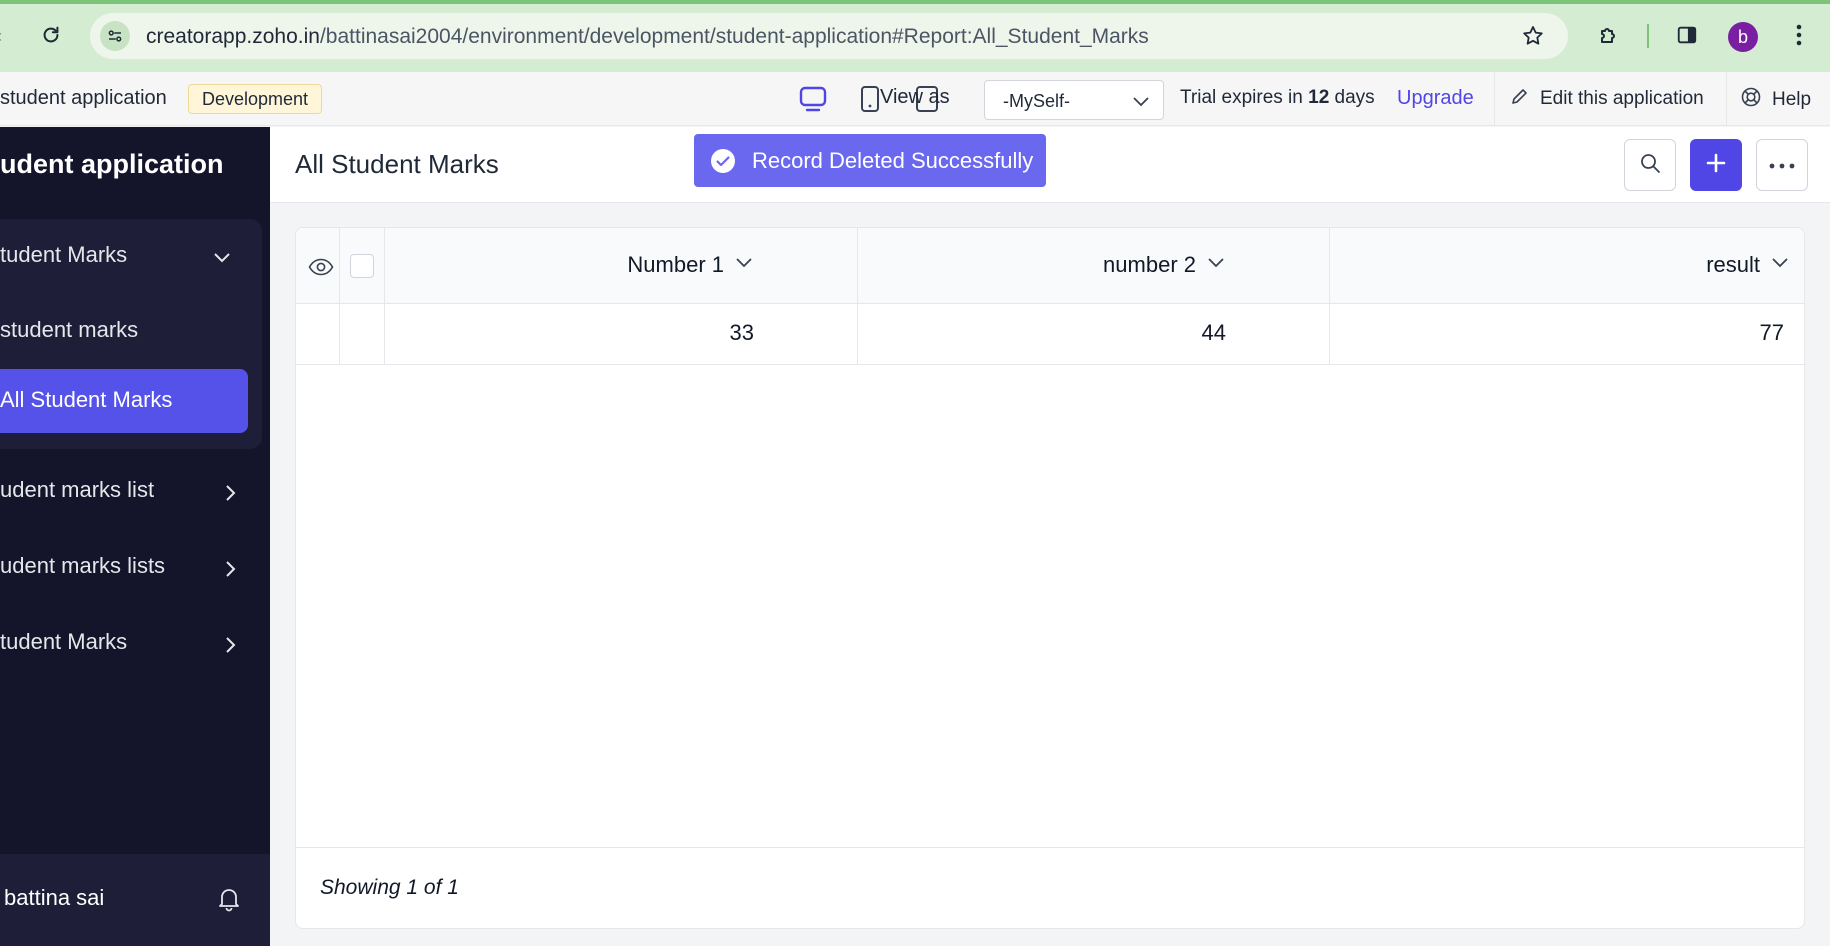 The image size is (1830, 946). Describe the element at coordinates (1241, 97) in the screenshot. I see `trial-prefix: Trial expires in` at that location.